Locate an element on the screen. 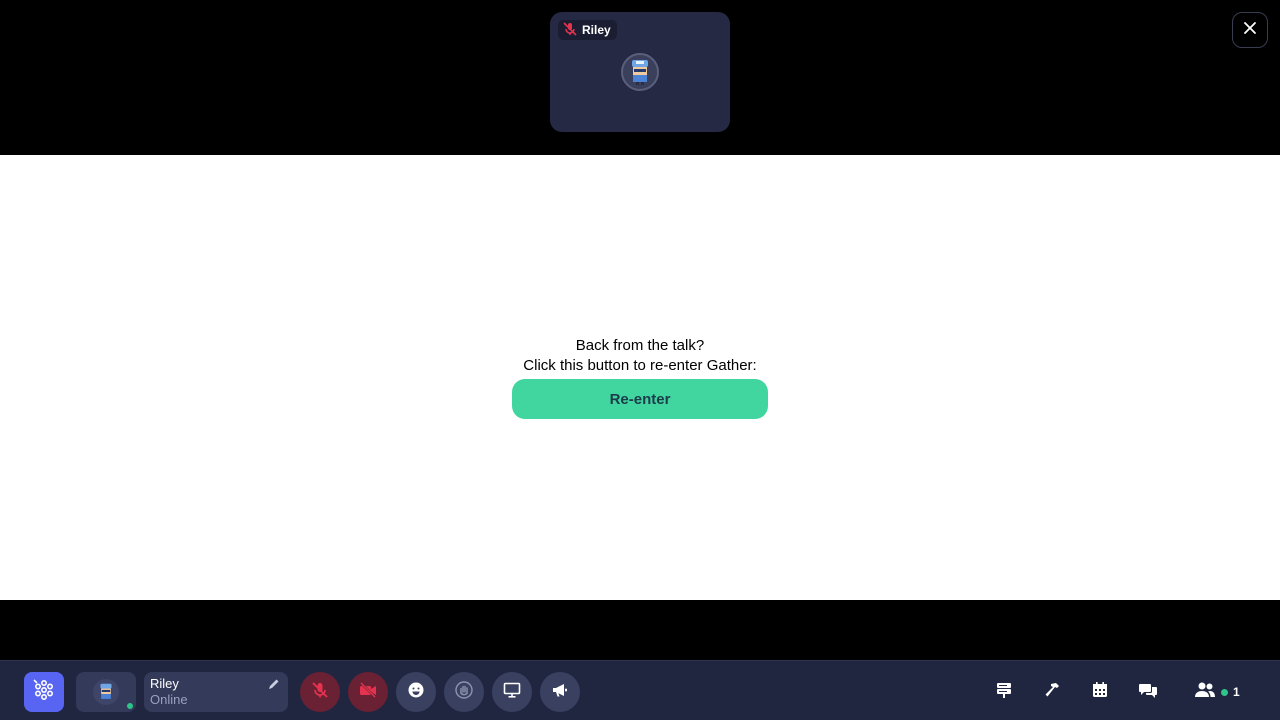 This screenshot has height=720, width=1280. chat-icon is located at coordinates (1148, 692).